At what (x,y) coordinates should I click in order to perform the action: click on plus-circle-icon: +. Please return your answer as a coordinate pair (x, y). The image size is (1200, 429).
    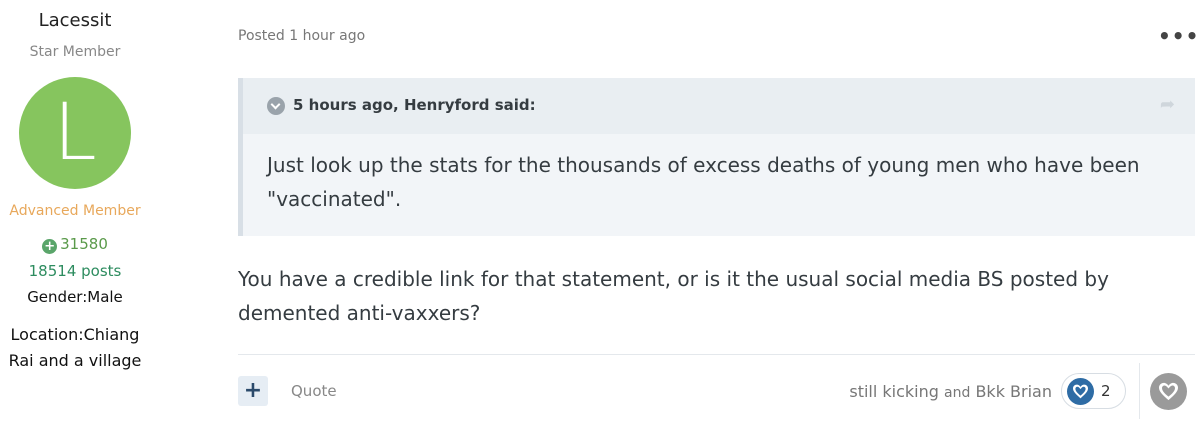
    Looking at the image, I should click on (50, 246).